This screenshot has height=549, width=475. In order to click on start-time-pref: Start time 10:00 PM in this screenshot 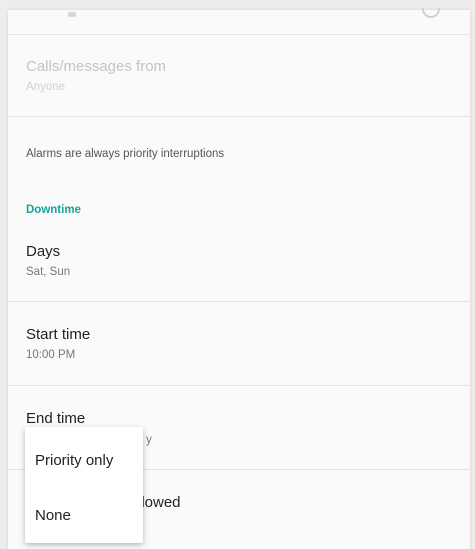, I will do `click(239, 343)`.